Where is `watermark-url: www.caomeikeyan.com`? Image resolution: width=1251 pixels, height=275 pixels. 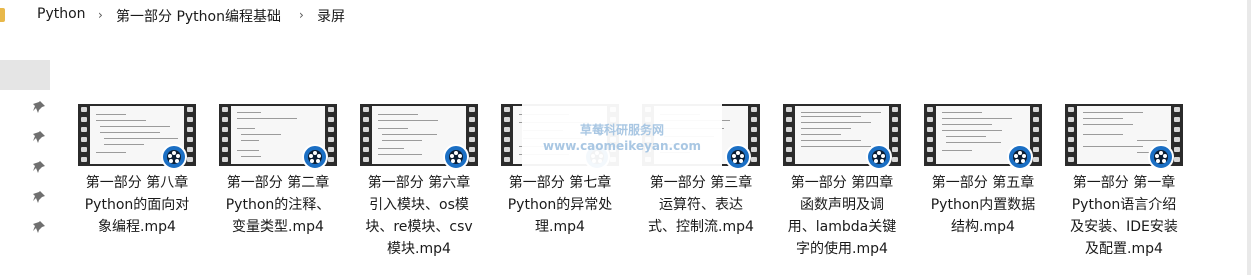 watermark-url: www.caomeikeyan.com is located at coordinates (622, 146).